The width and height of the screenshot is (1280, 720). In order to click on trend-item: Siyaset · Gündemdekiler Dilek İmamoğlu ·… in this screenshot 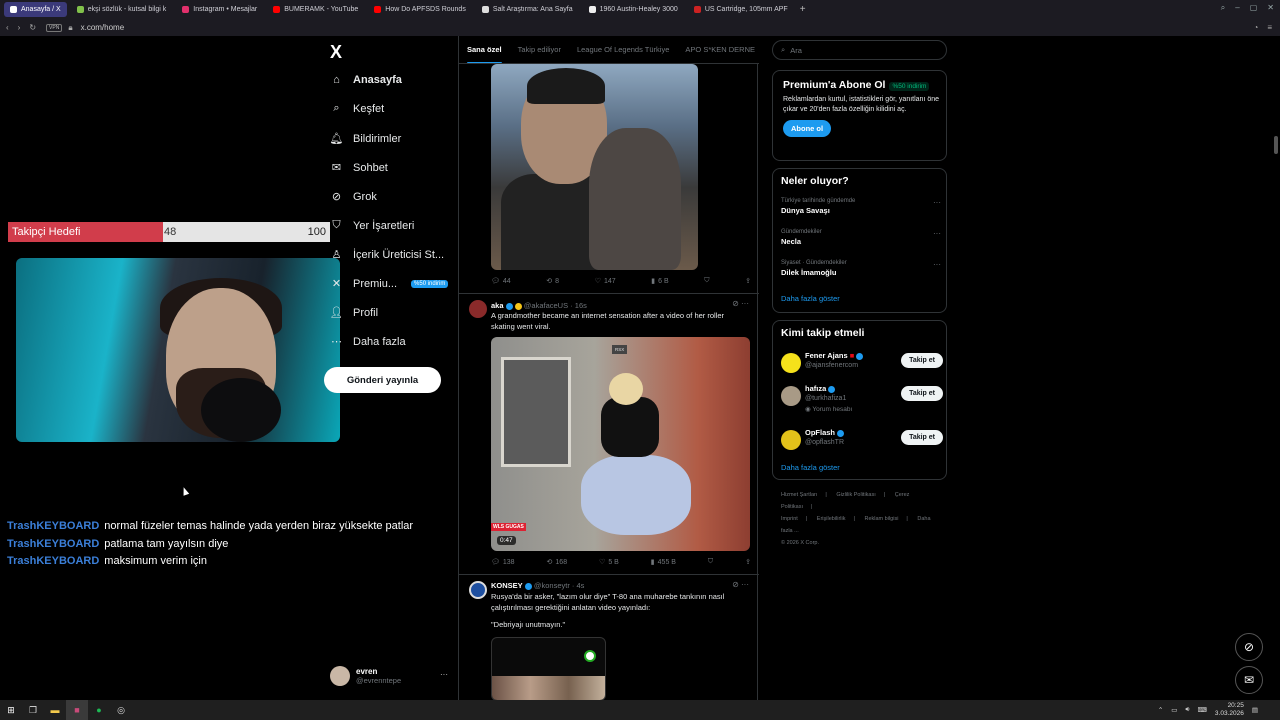, I will do `click(861, 268)`.